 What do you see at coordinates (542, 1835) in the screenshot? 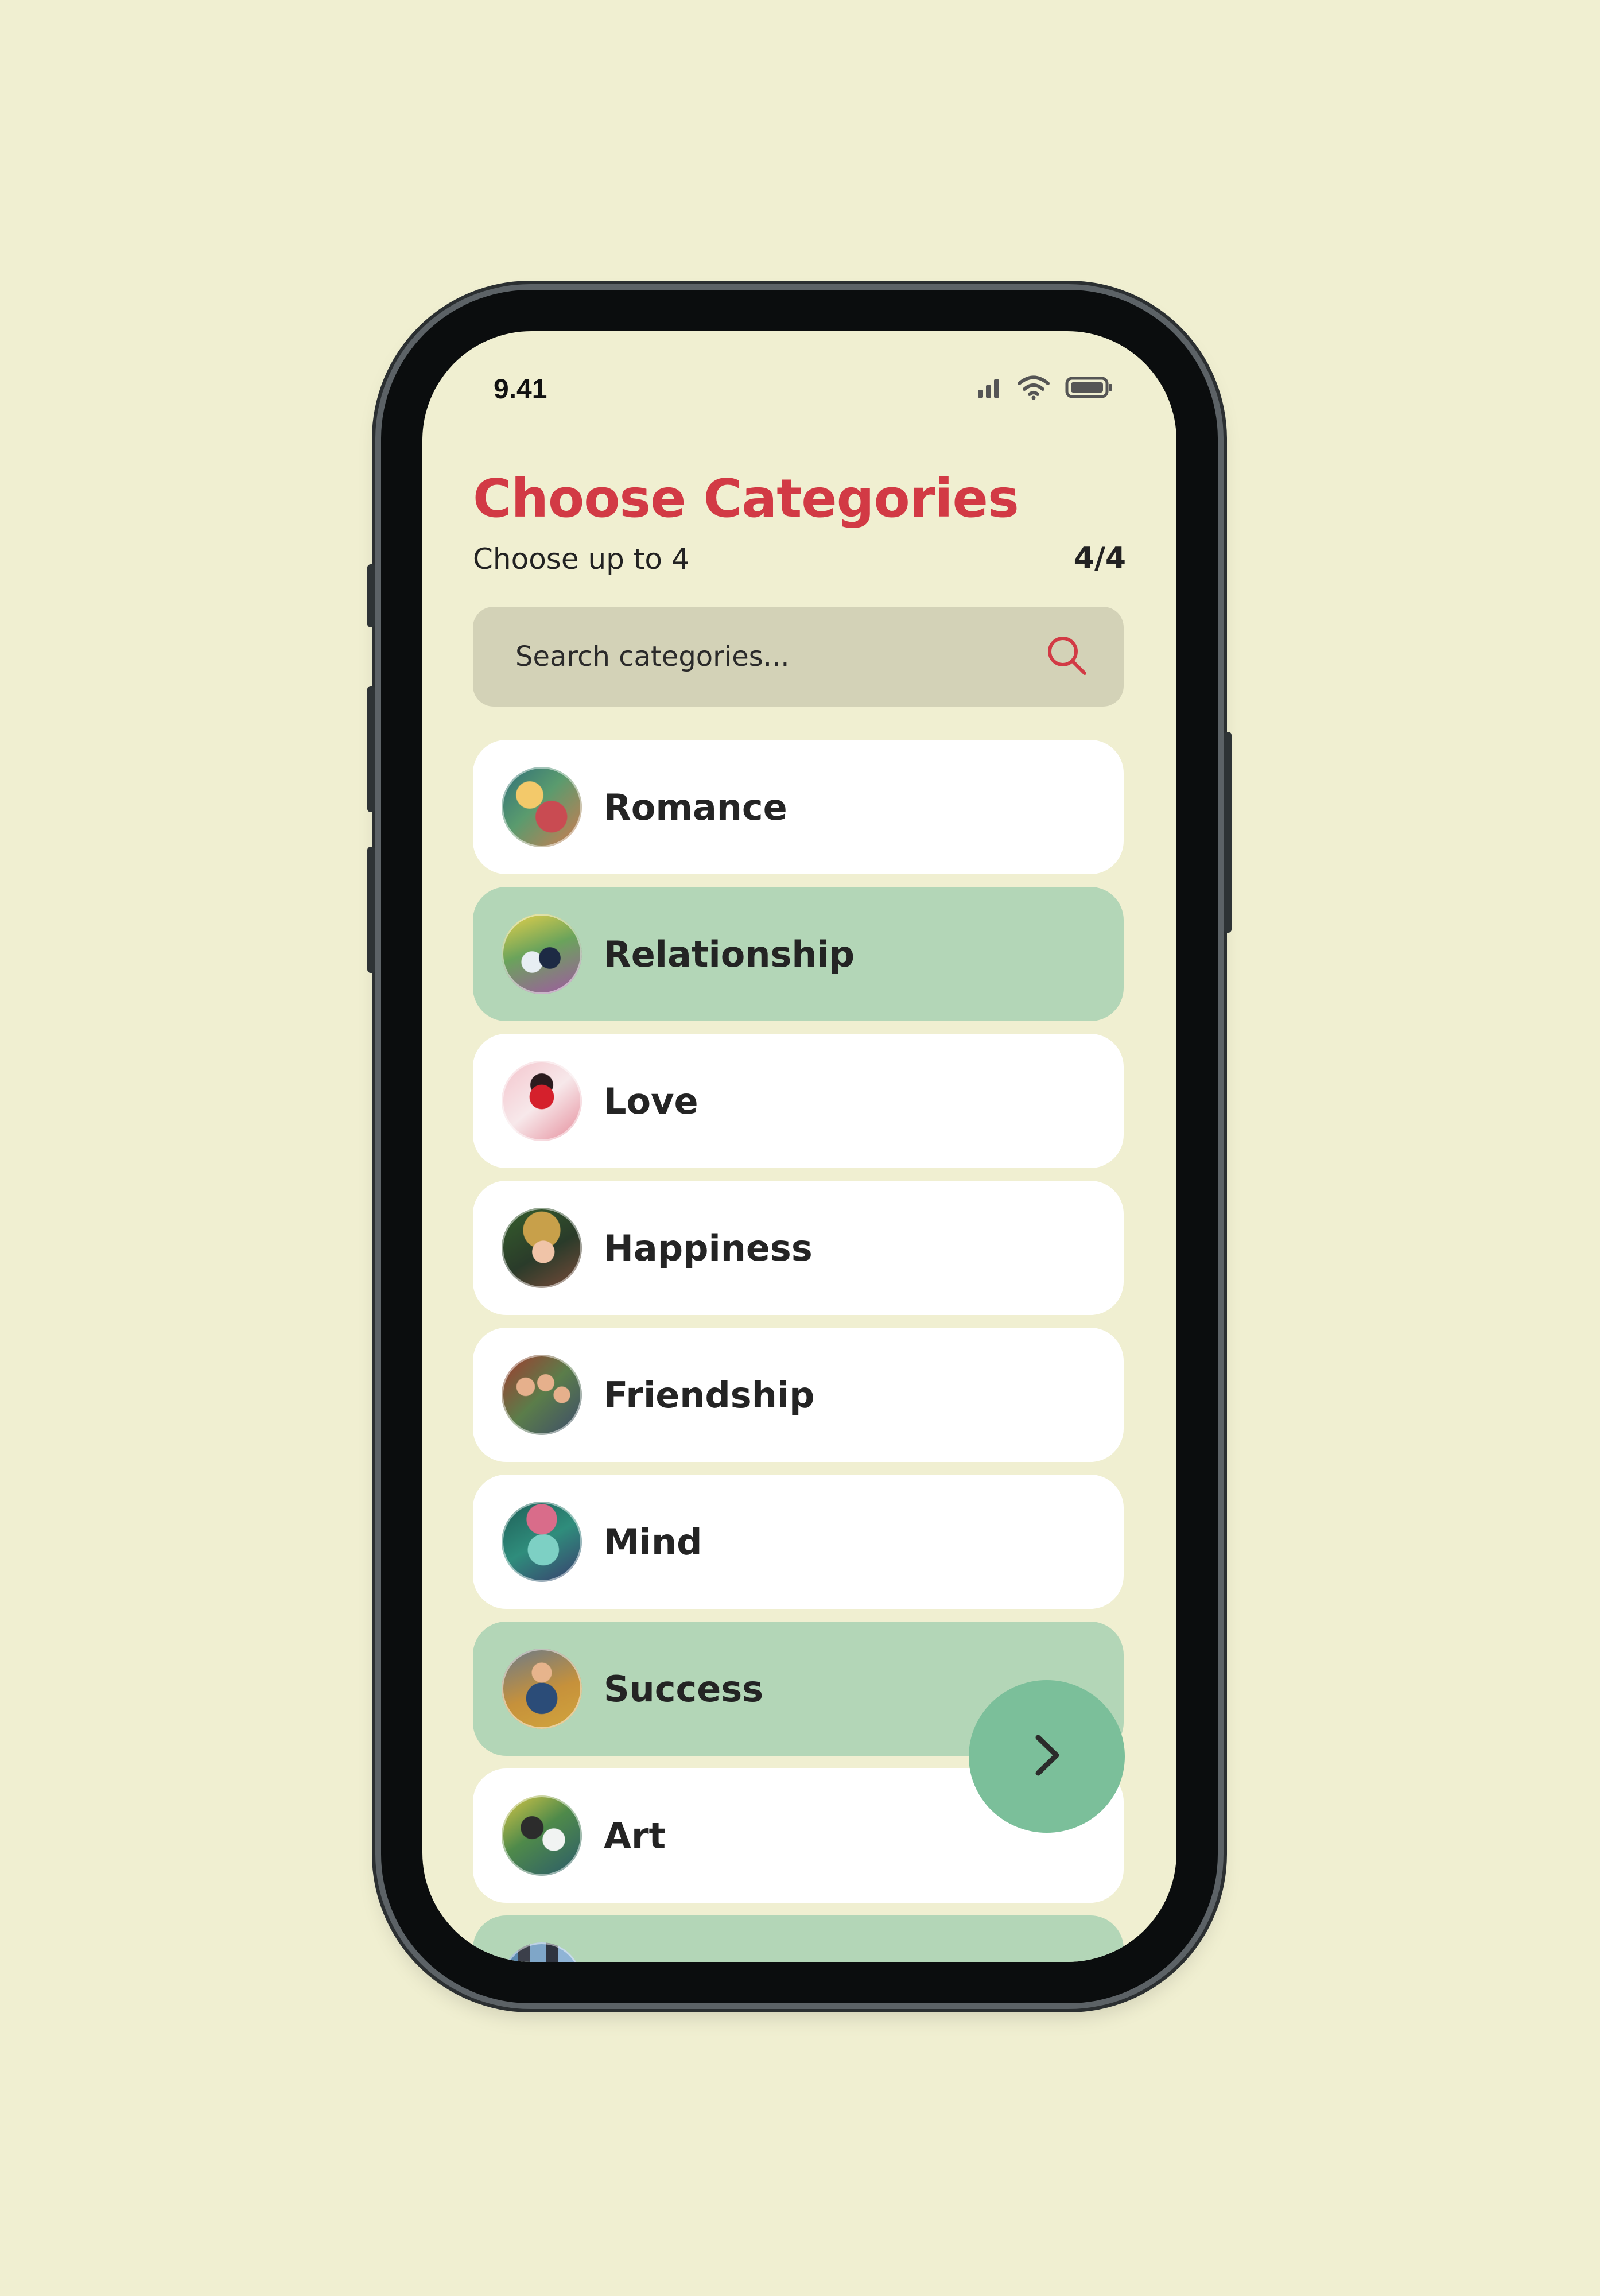
I see `art-avatar` at bounding box center [542, 1835].